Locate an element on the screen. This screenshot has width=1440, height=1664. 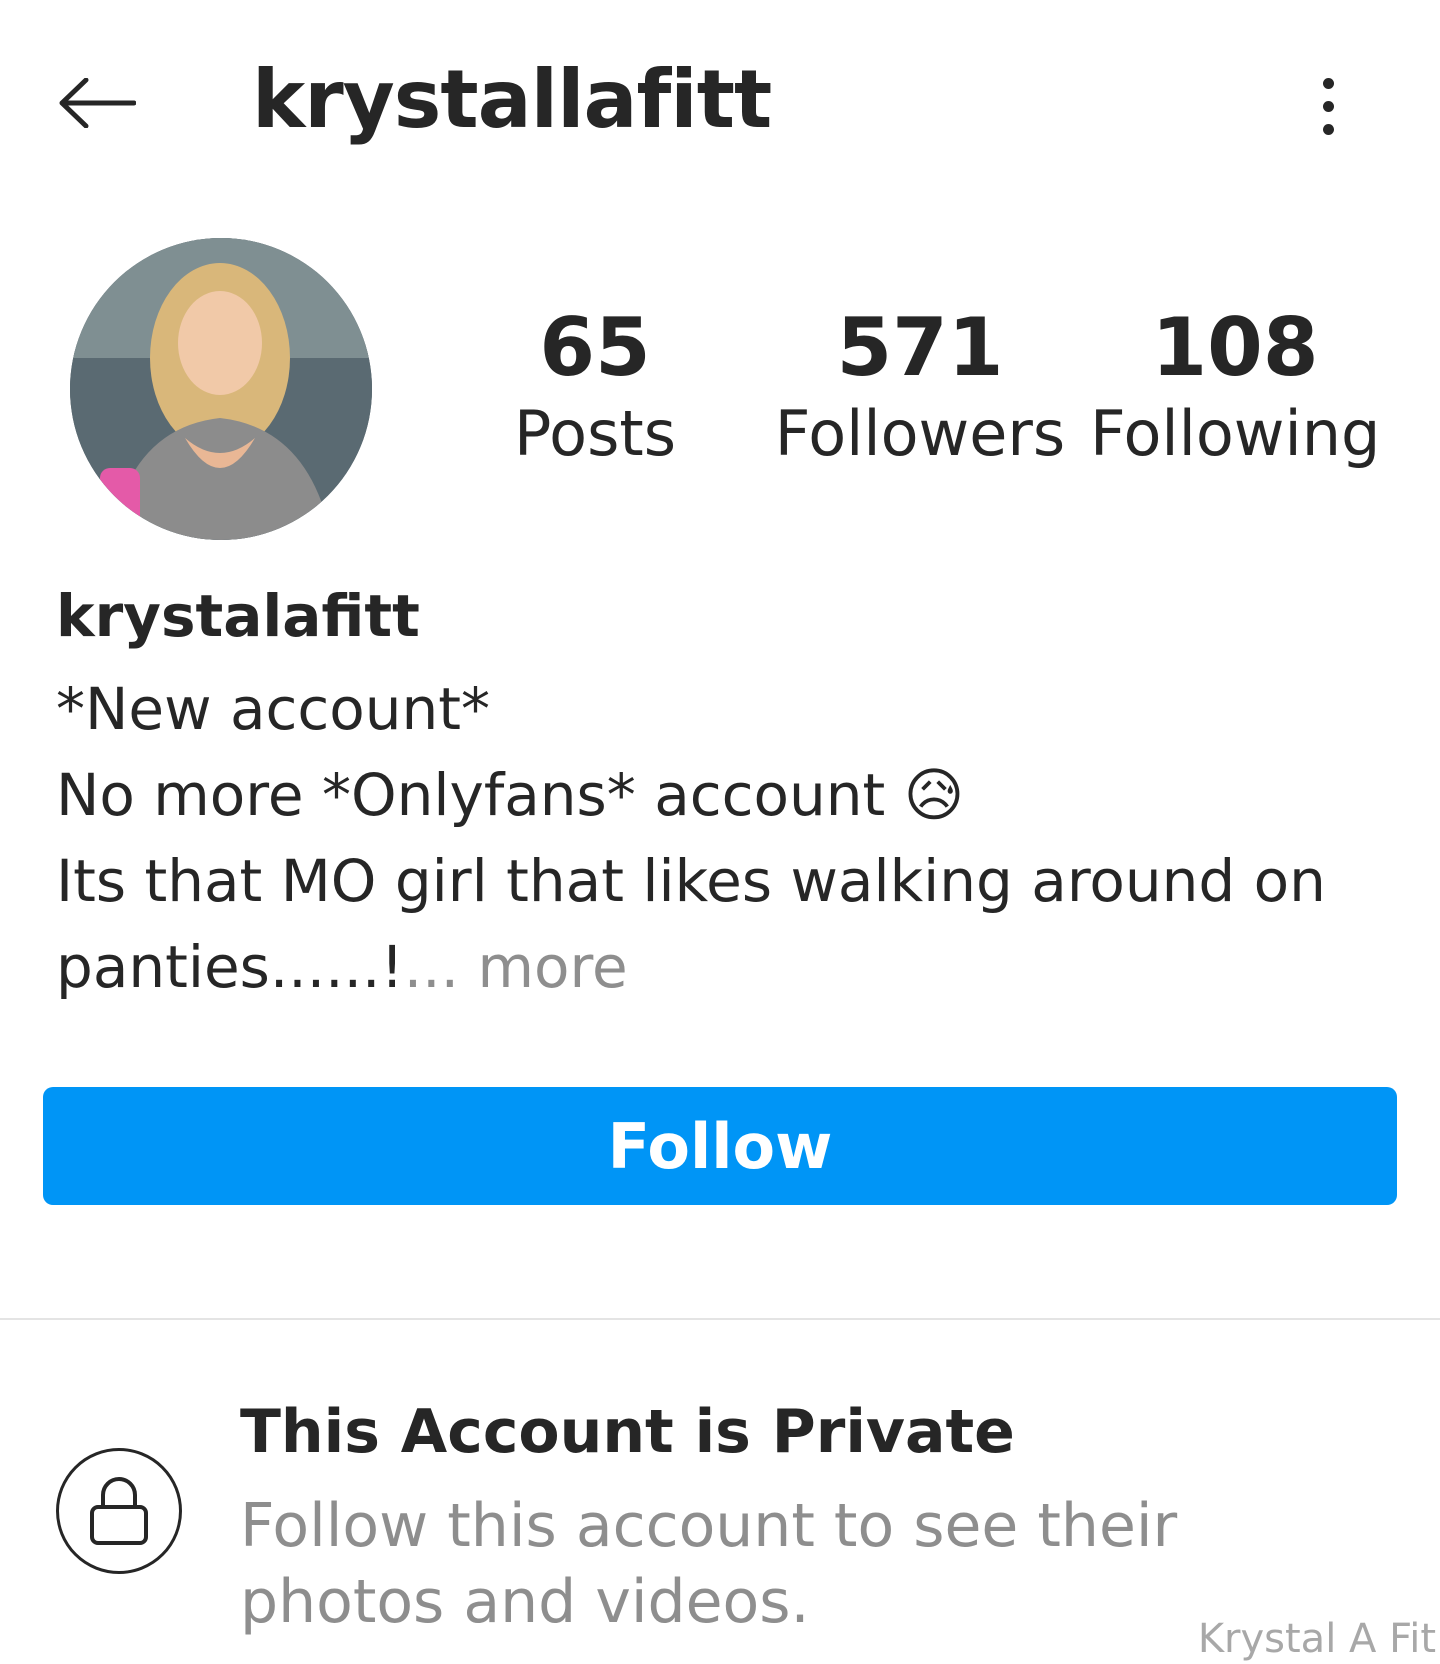
bio-name: krystalafitt is located at coordinates (238, 616).